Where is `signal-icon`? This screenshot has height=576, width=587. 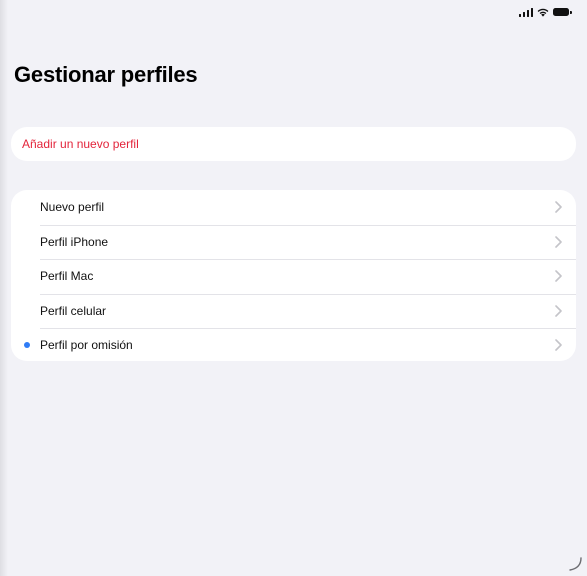
signal-icon is located at coordinates (525, 12).